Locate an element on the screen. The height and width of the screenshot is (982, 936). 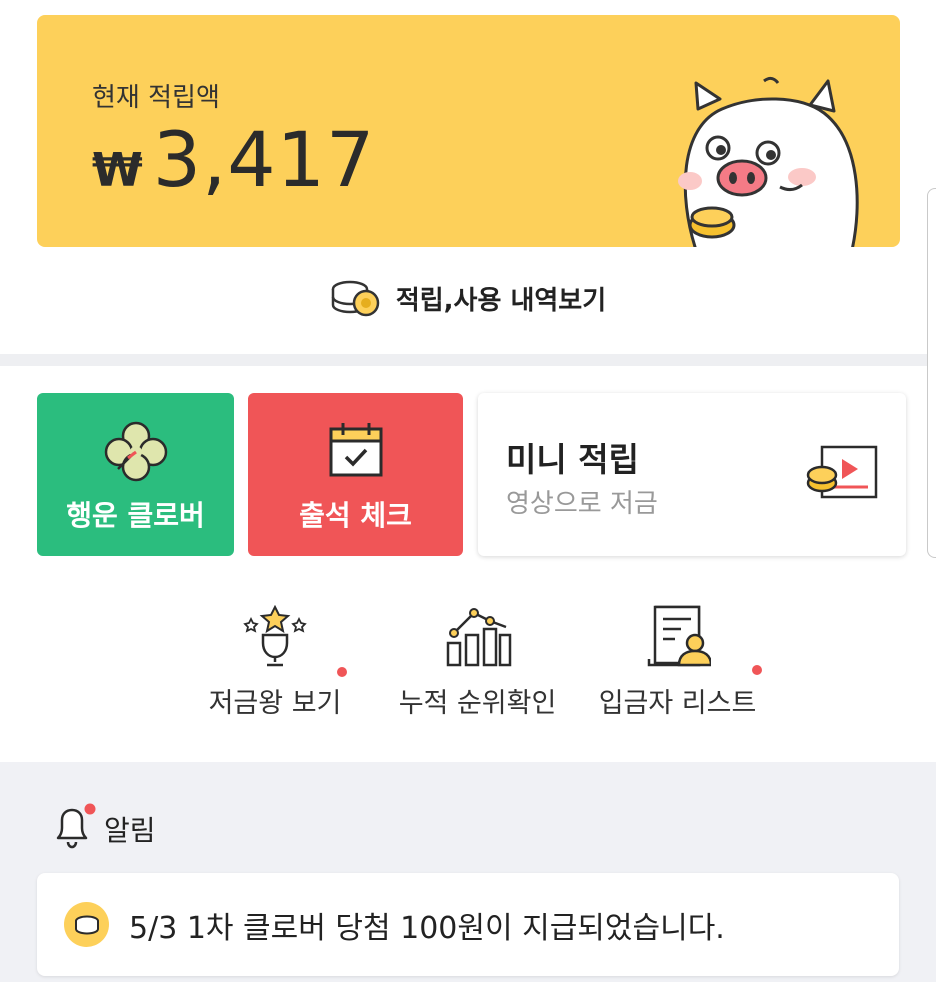
bell-icon is located at coordinates (76, 826).